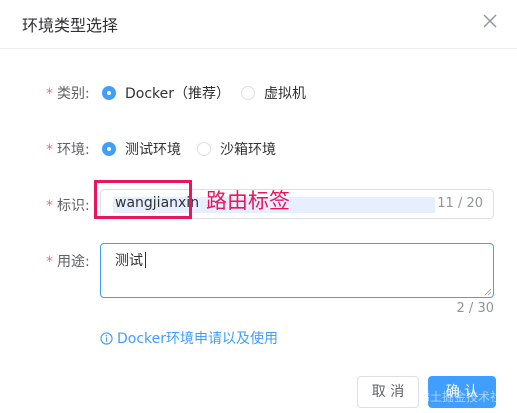  I want to click on resize-handle-icon, so click(488, 292).